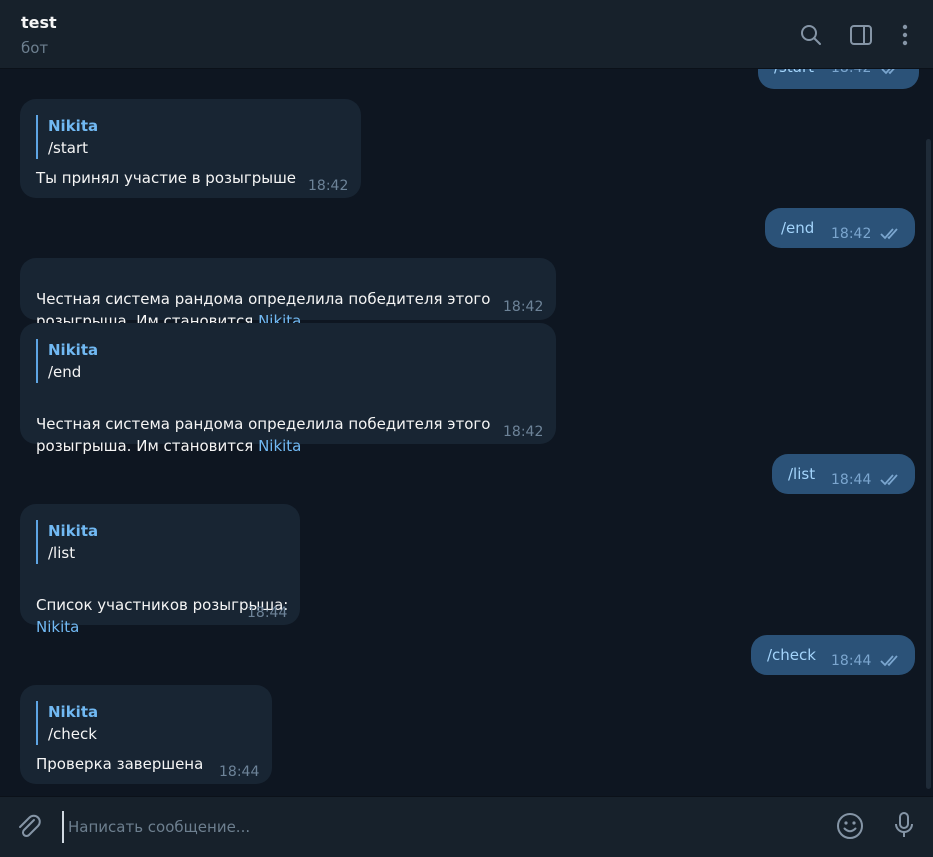  I want to click on message-outgoing: /start 18:42, so click(838, 79).